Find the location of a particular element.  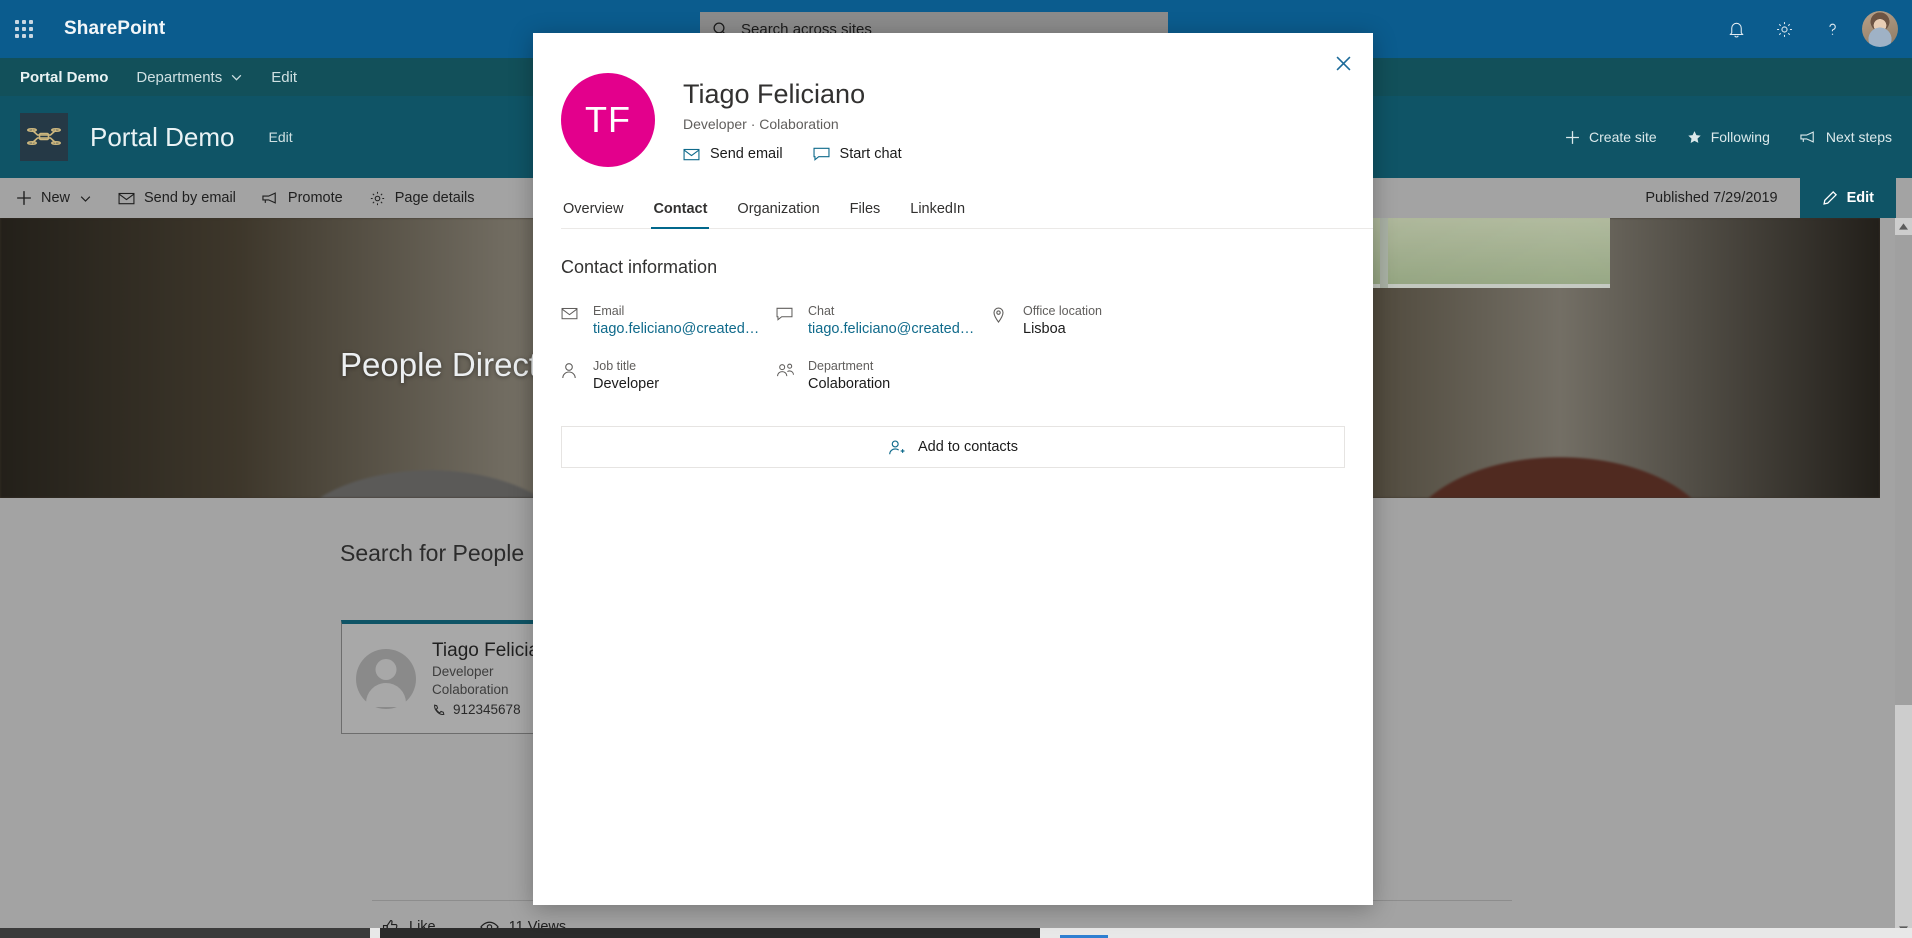

following-label: Following is located at coordinates (1740, 137).